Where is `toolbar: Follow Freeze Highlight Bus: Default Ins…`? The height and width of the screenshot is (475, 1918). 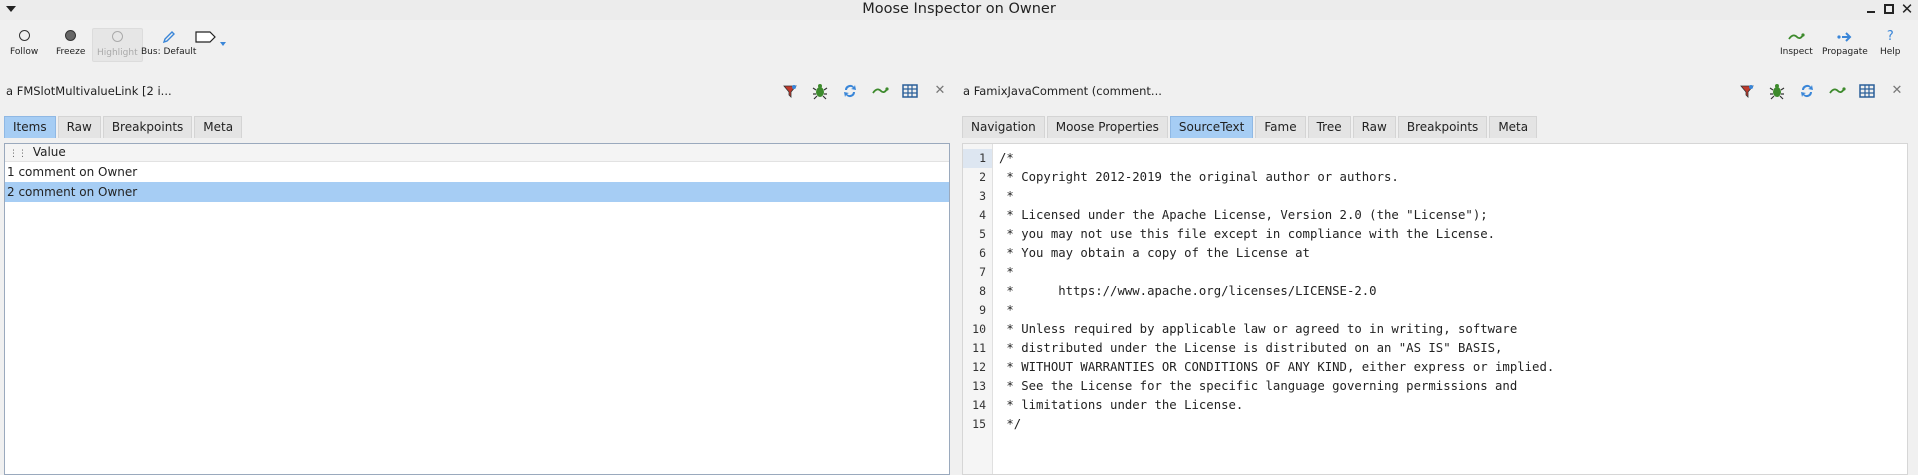 toolbar: Follow Freeze Highlight Bus: Default Ins… is located at coordinates (959, 43).